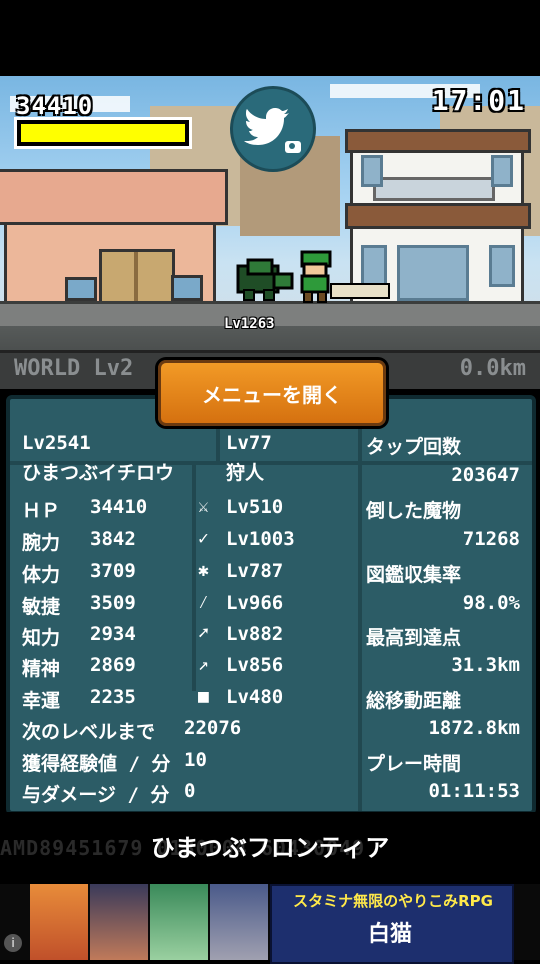 The height and width of the screenshot is (964, 540). I want to click on top-black-bar, so click(270, 38).